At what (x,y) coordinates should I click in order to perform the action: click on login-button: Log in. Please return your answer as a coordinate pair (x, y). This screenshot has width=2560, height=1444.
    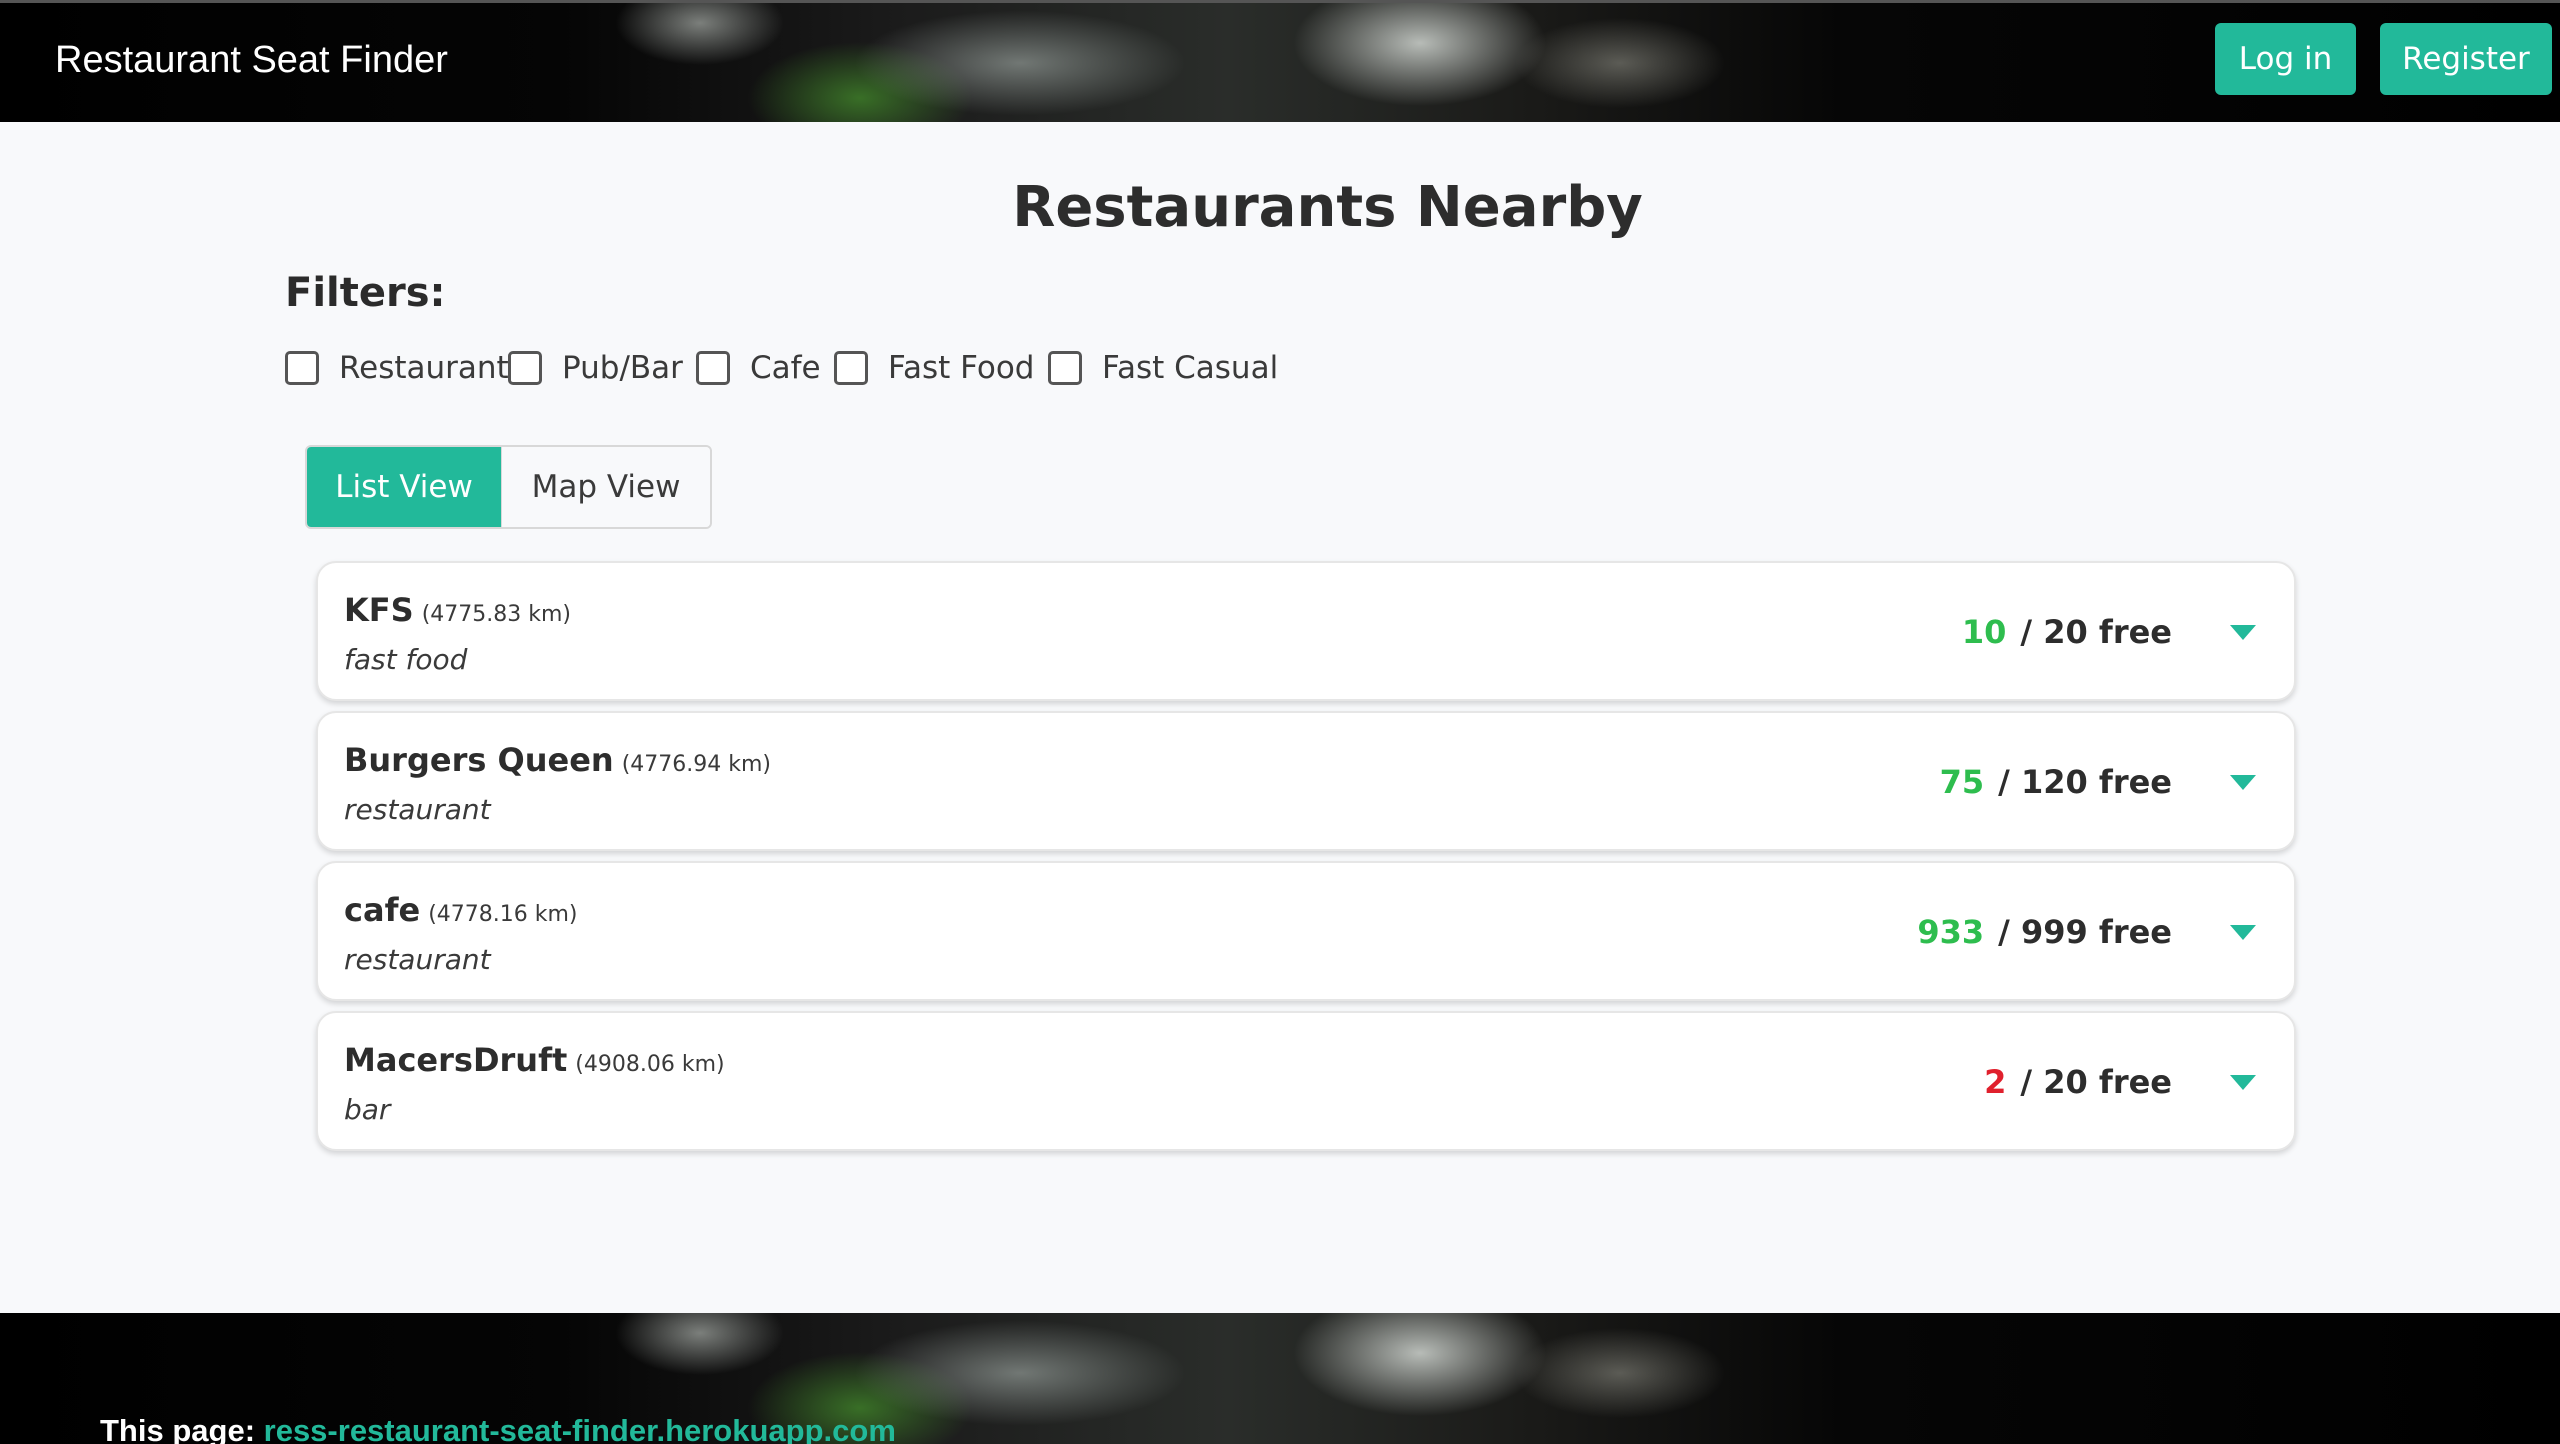
    Looking at the image, I should click on (2285, 59).